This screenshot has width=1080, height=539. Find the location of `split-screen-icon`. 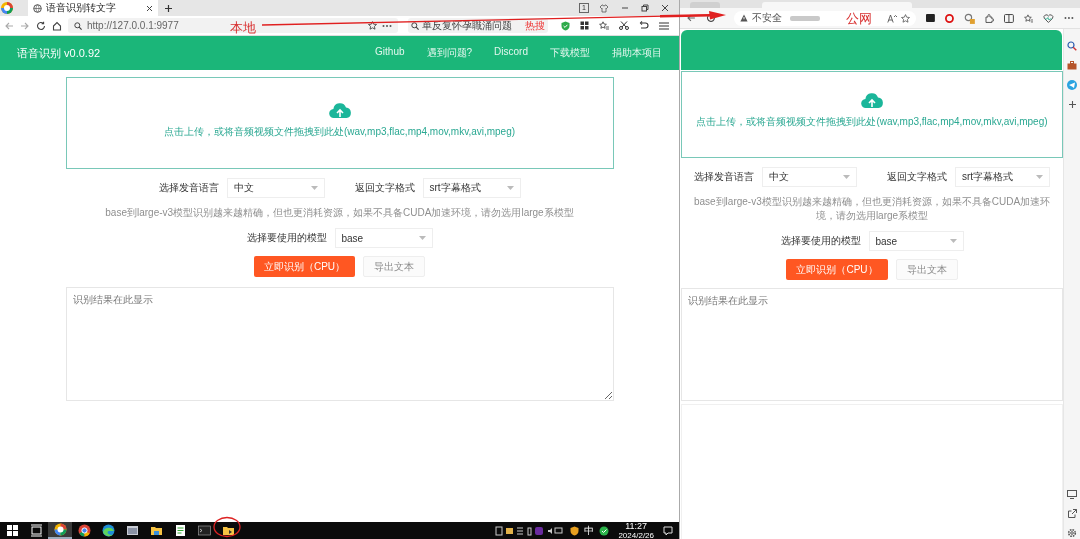

split-screen-icon is located at coordinates (1008, 18).